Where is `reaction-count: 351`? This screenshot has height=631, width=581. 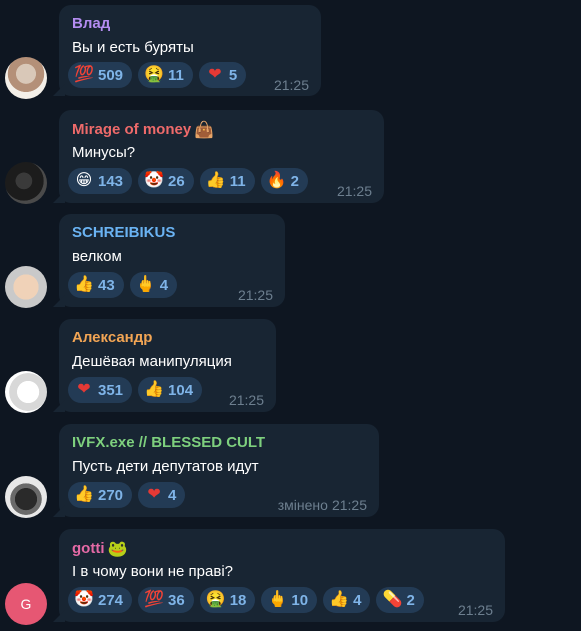
reaction-count: 351 is located at coordinates (111, 390).